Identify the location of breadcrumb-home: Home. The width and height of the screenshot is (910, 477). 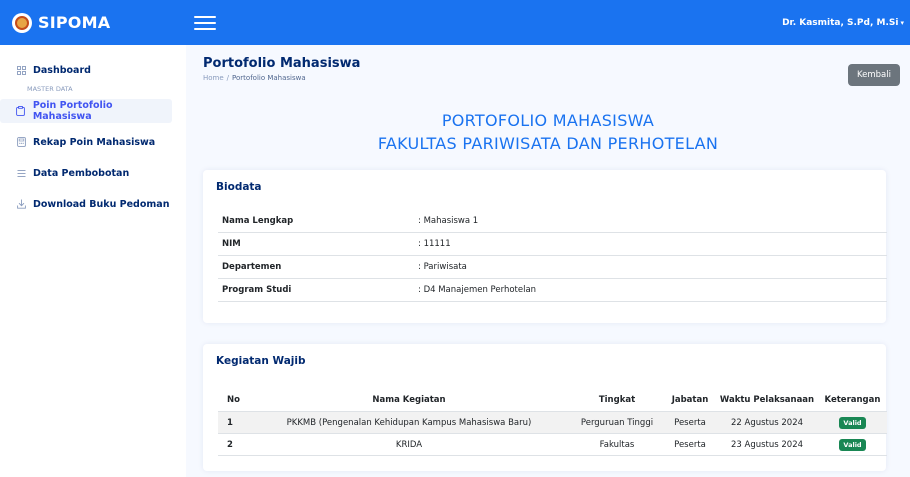
(213, 78).